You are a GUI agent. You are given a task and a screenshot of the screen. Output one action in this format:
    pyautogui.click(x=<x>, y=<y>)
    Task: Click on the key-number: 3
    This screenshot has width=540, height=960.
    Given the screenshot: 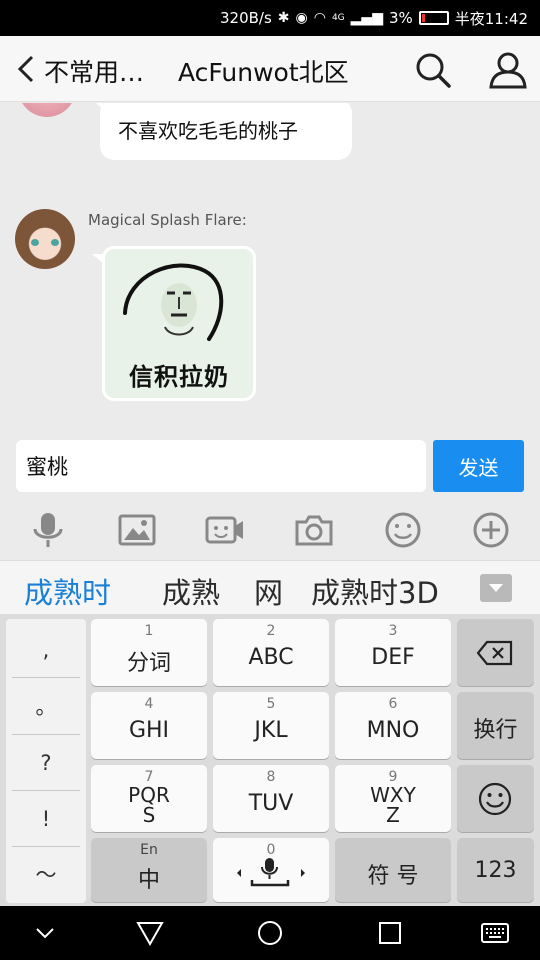 What is the action you would take?
    pyautogui.click(x=393, y=631)
    